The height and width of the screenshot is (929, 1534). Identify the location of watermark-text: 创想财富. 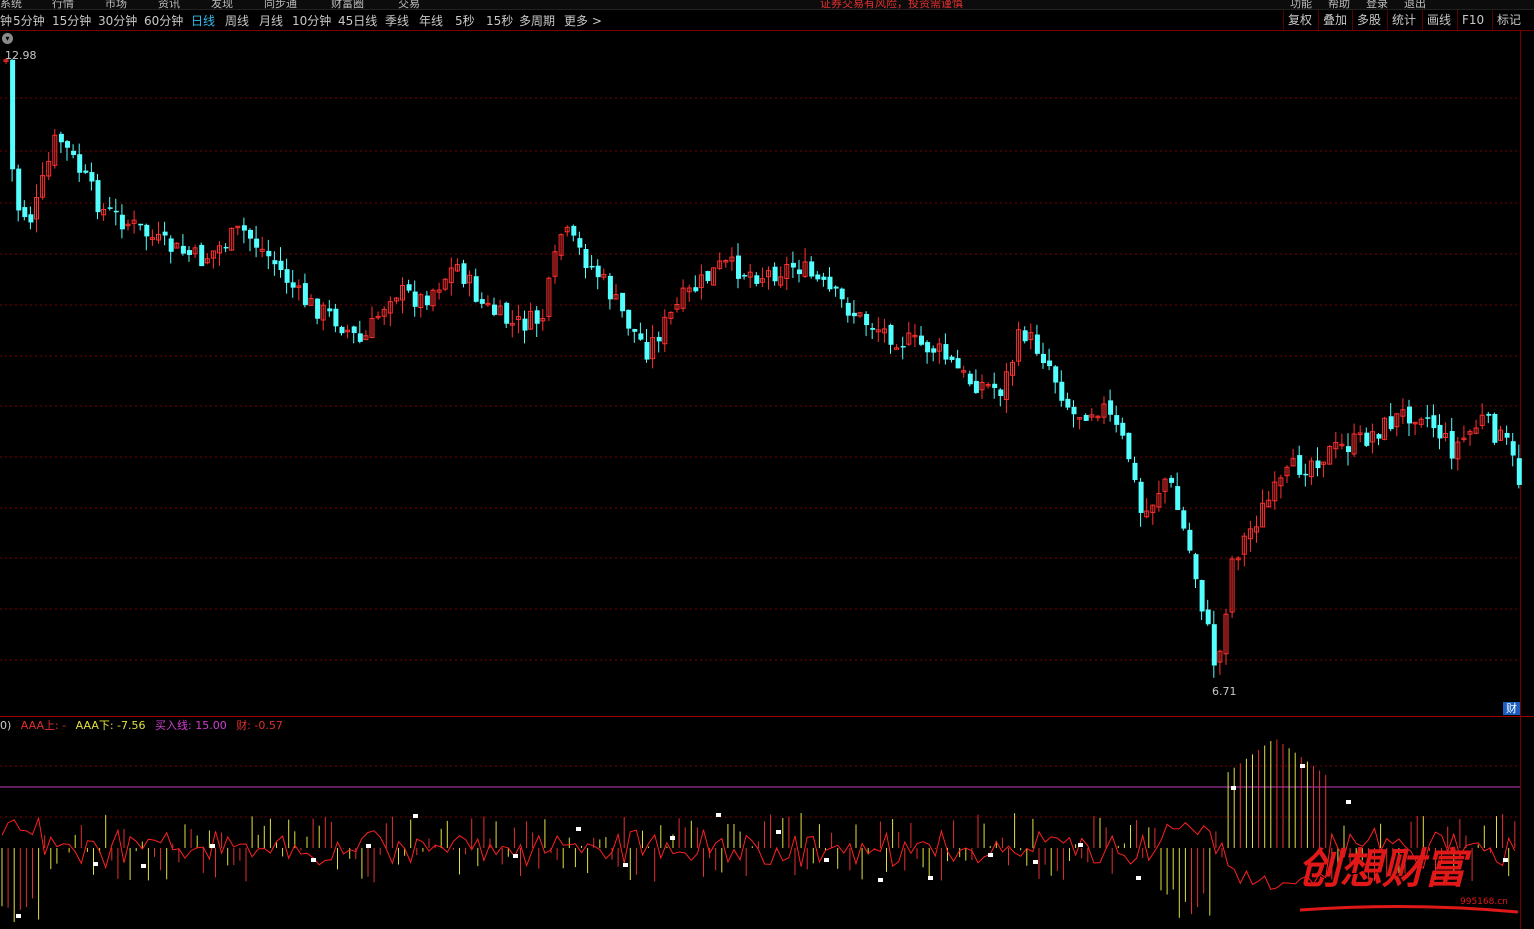
(1385, 868).